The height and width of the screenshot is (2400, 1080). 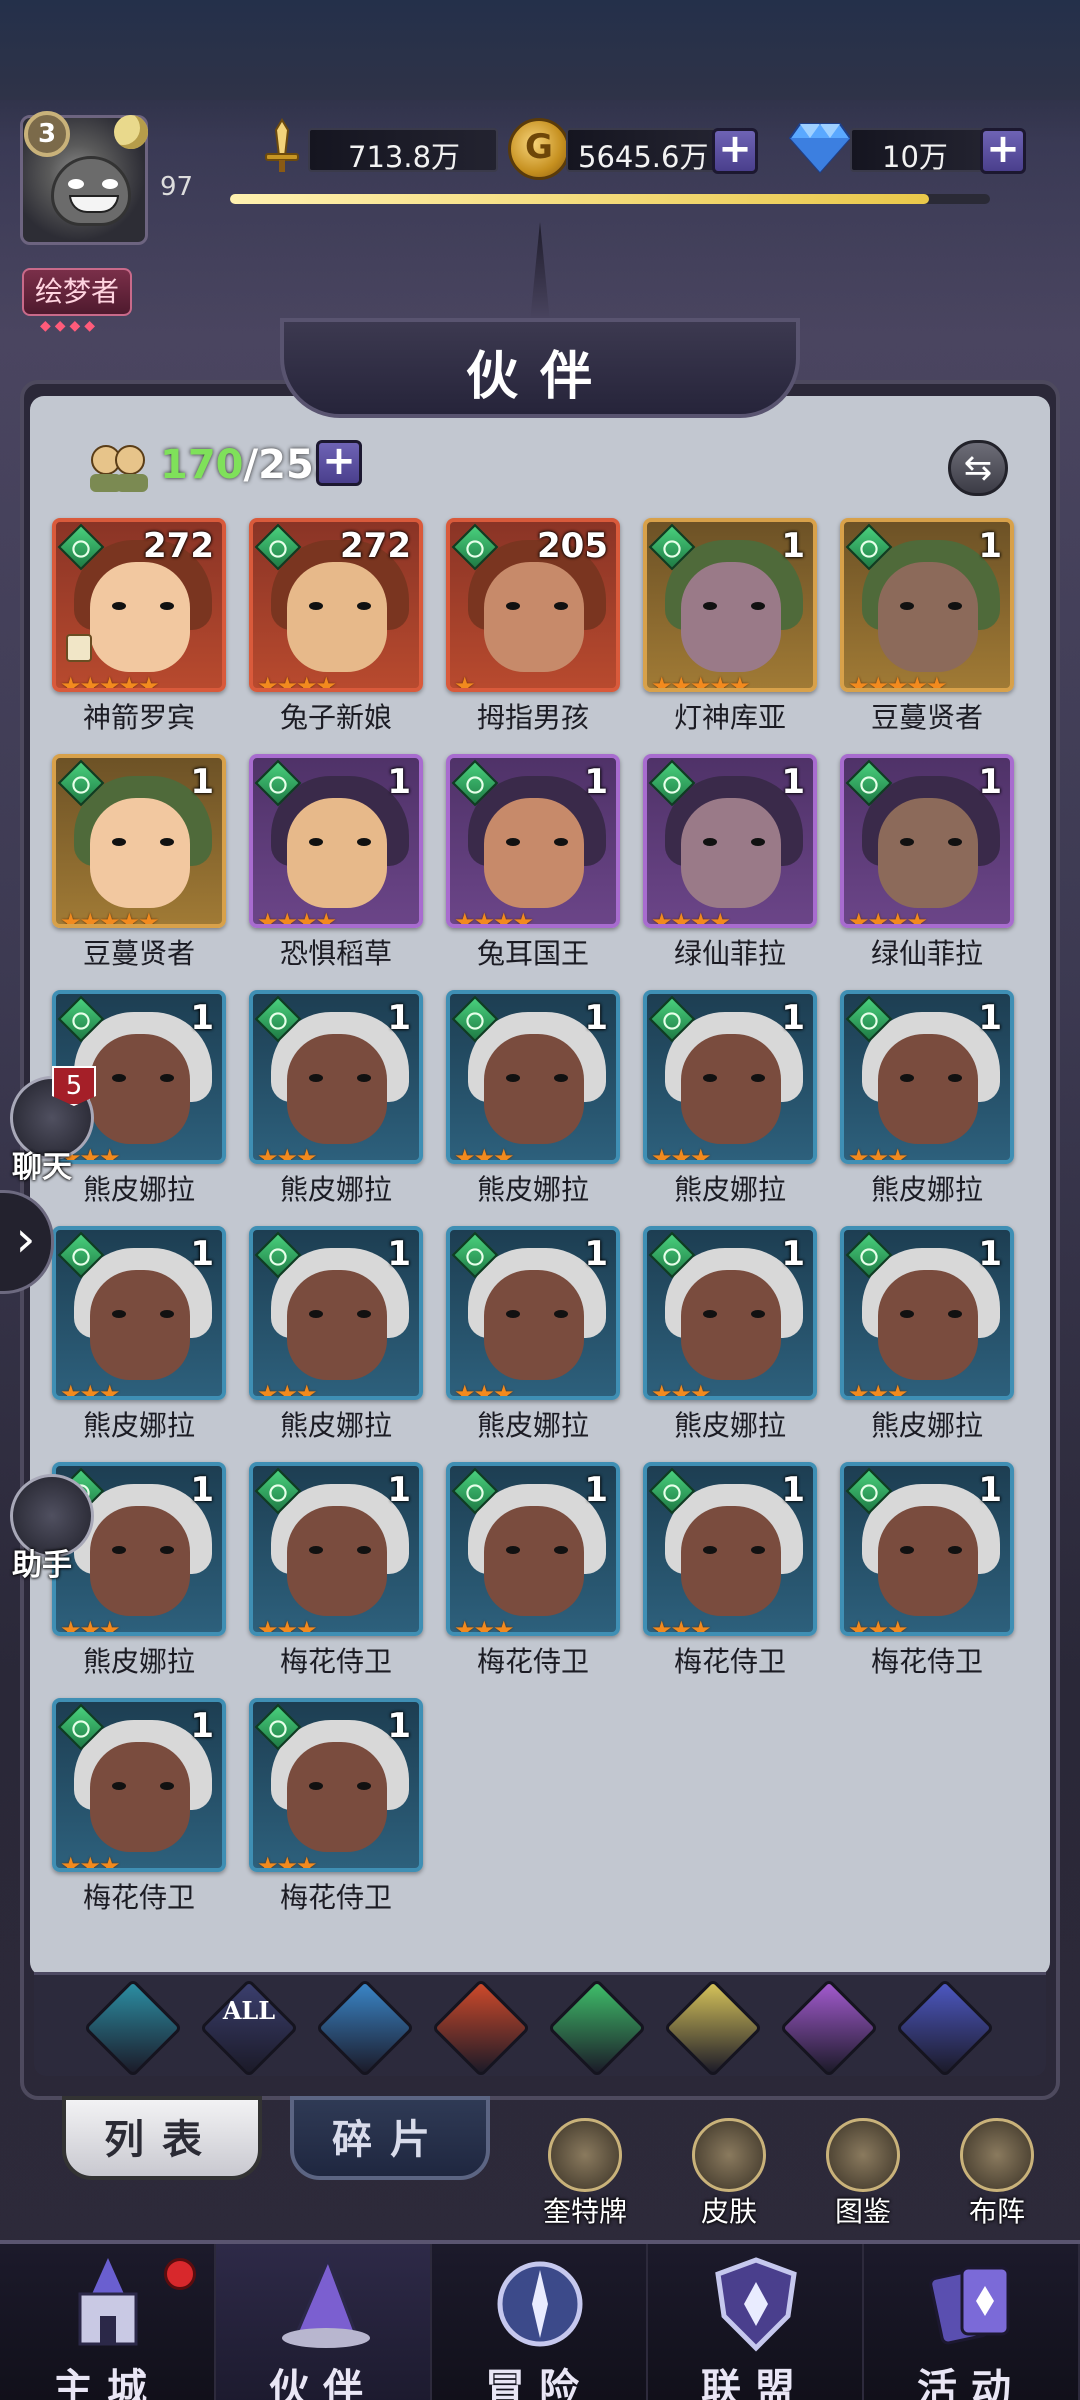 What do you see at coordinates (90, 1862) in the screenshot?
I see `star-rating: ★★★` at bounding box center [90, 1862].